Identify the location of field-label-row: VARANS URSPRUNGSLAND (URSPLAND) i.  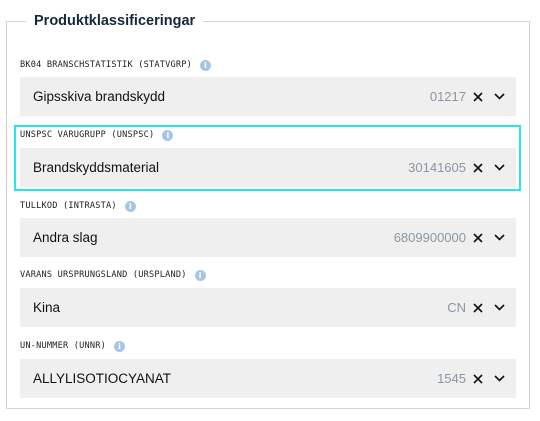
(113, 275).